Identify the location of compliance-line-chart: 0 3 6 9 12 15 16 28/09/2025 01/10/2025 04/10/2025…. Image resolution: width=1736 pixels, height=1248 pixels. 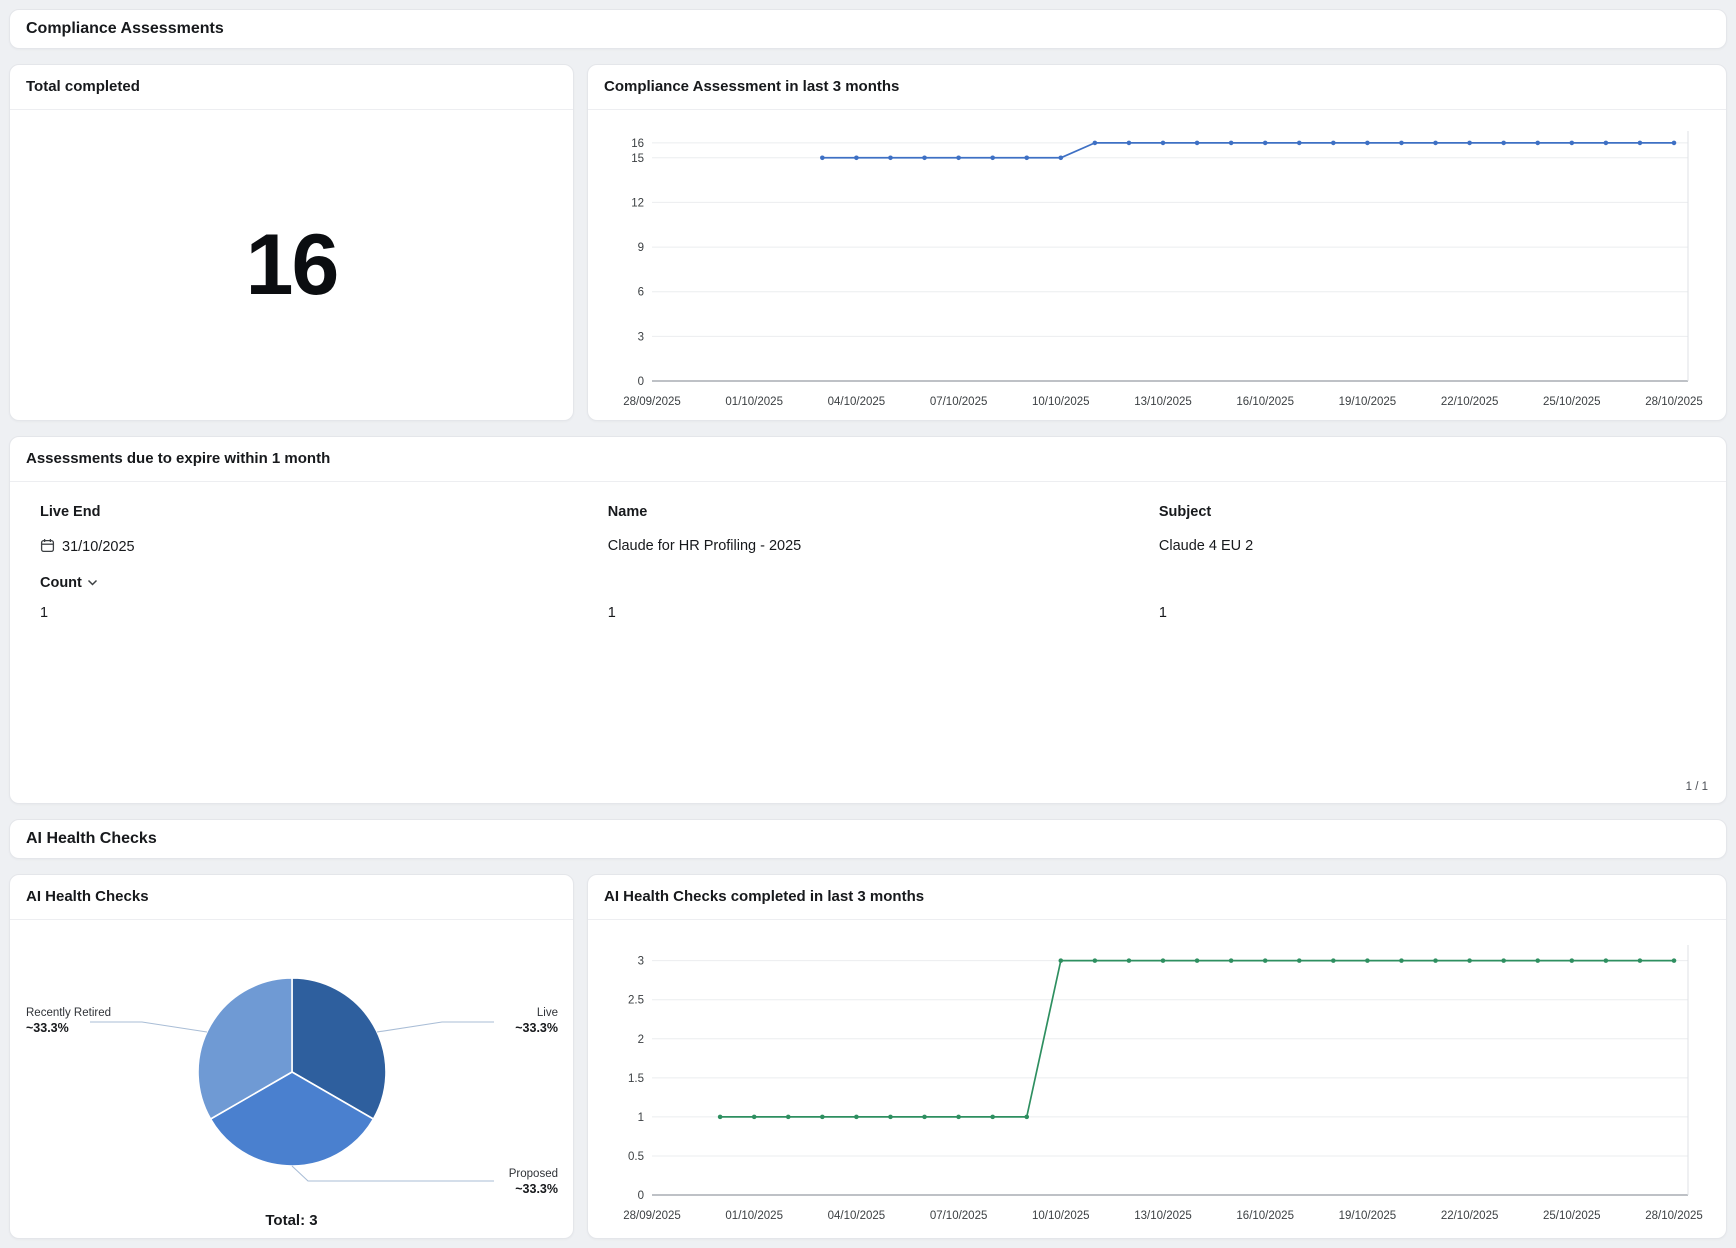
(1163, 269).